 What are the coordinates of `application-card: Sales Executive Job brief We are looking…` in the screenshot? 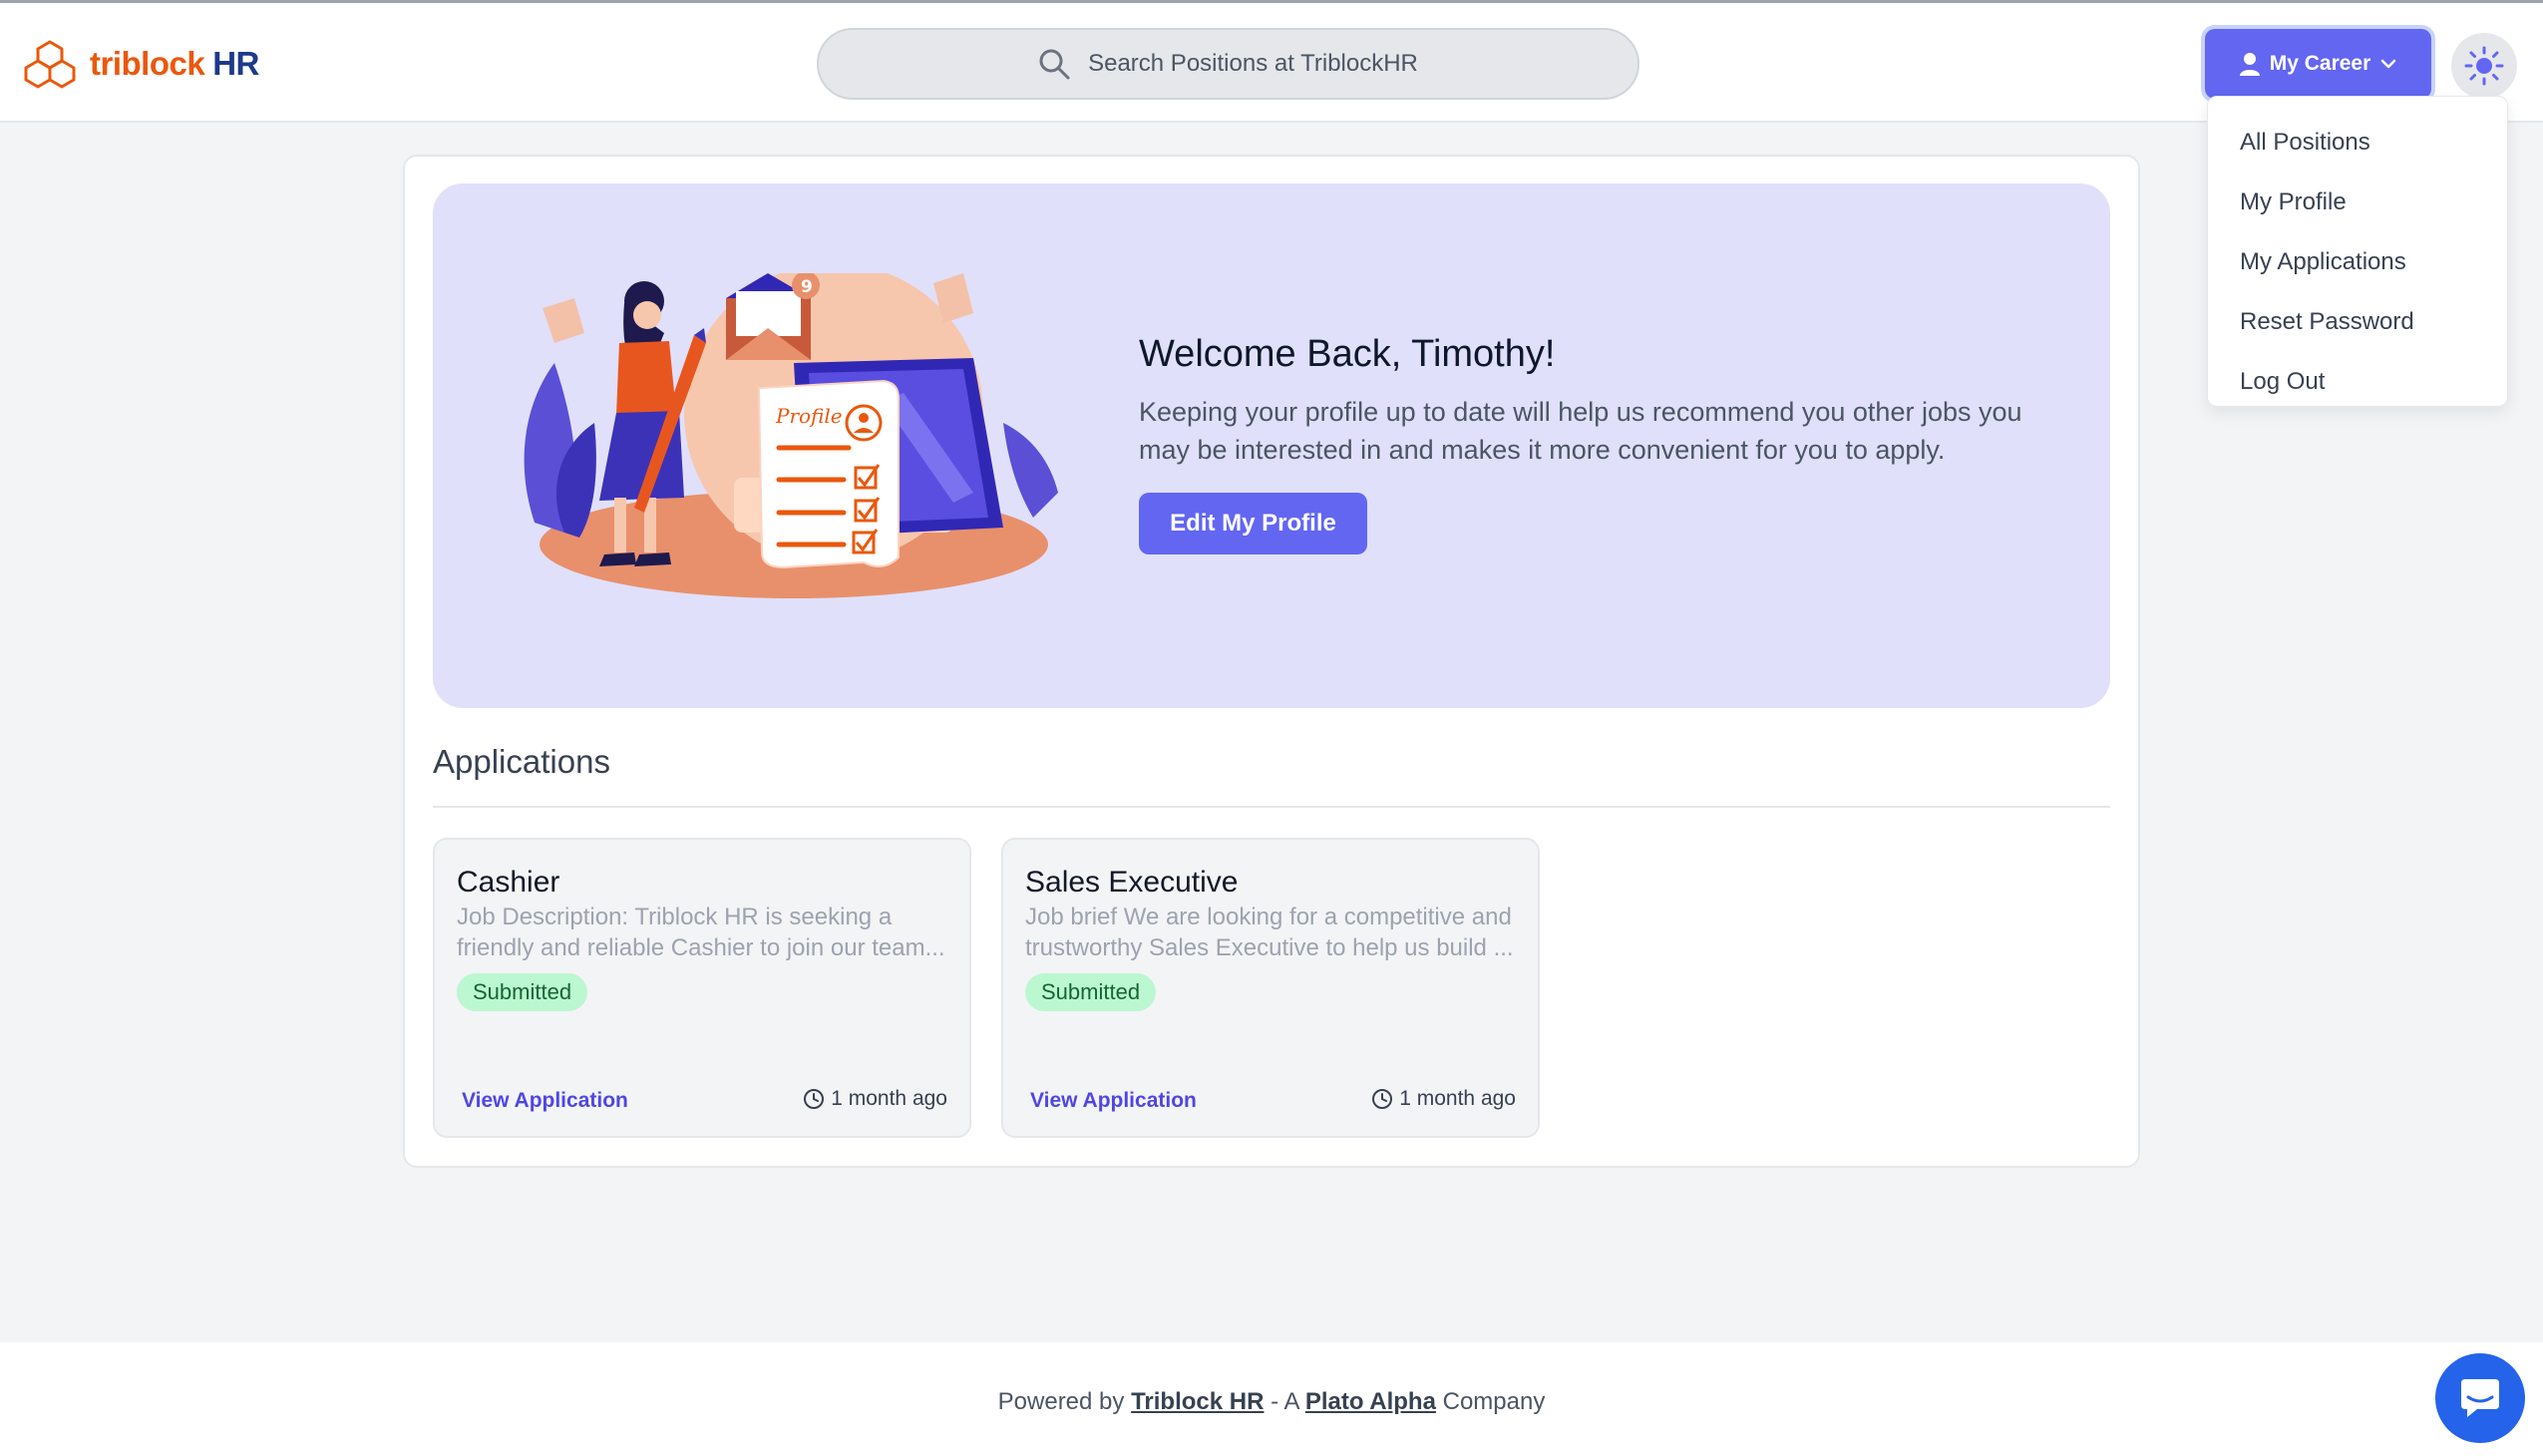 It's located at (1270, 988).